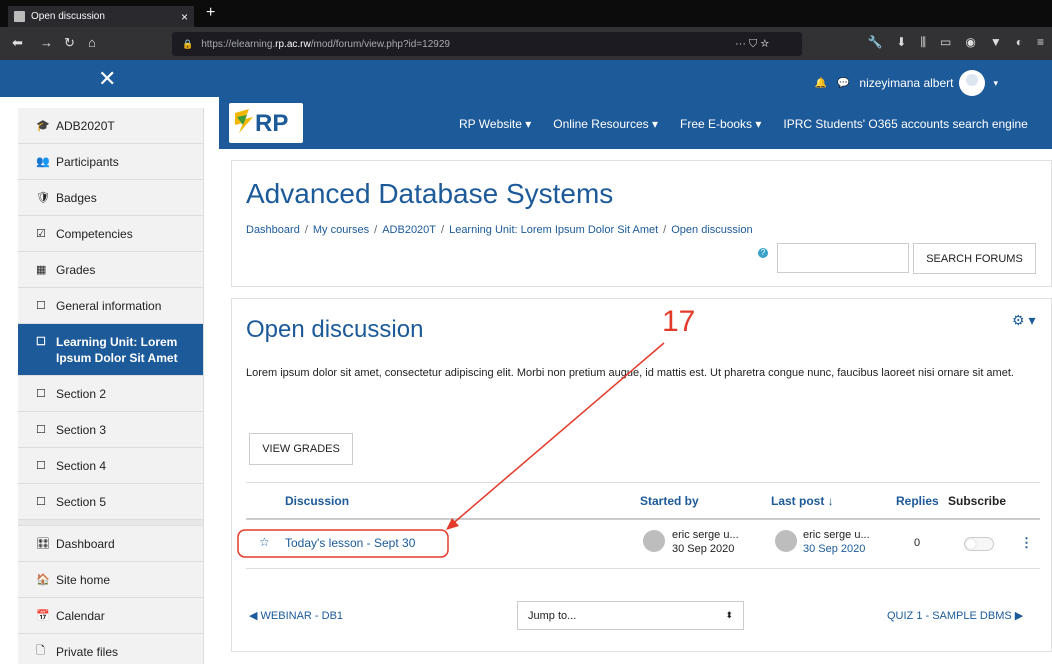 The height and width of the screenshot is (664, 1052). I want to click on next-activity-link: QUIZ 1 - SAMPLE DBMS ▶, so click(955, 615).